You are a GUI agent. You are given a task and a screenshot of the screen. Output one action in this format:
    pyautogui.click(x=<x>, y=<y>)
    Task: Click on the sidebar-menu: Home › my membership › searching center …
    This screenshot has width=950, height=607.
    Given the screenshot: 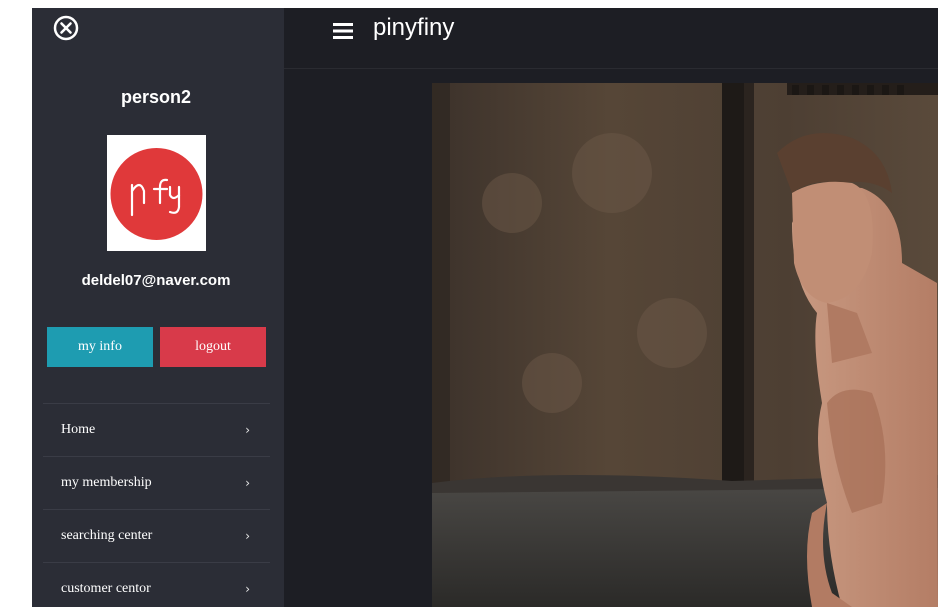 What is the action you would take?
    pyautogui.click(x=156, y=505)
    